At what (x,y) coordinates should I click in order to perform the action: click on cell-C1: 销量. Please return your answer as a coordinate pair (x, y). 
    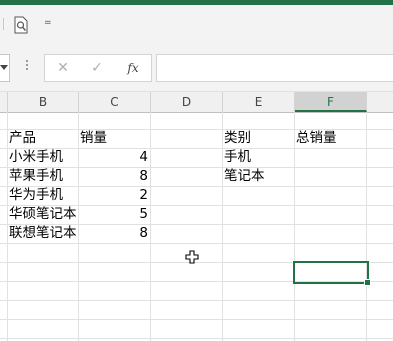
    Looking at the image, I should click on (115, 138).